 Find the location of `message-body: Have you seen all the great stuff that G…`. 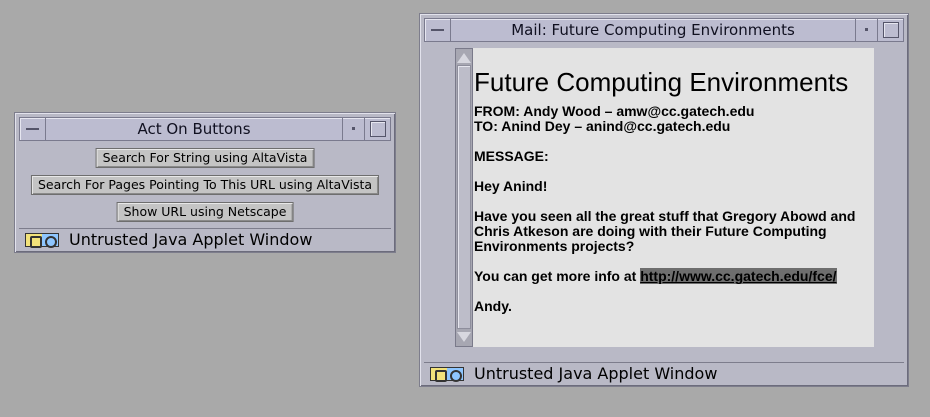

message-body: Have you seen all the great stuff that G… is located at coordinates (665, 231).